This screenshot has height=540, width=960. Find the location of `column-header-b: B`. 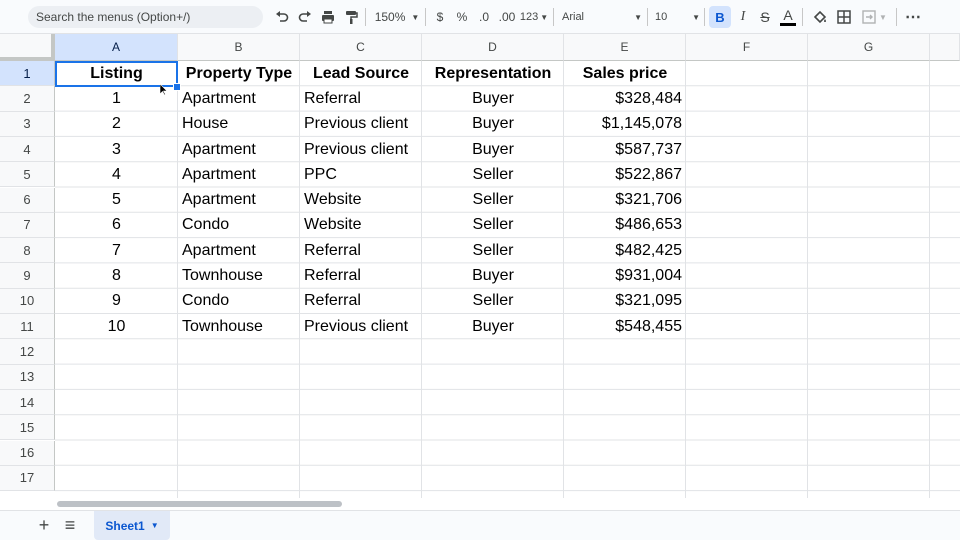

column-header-b: B is located at coordinates (239, 47).